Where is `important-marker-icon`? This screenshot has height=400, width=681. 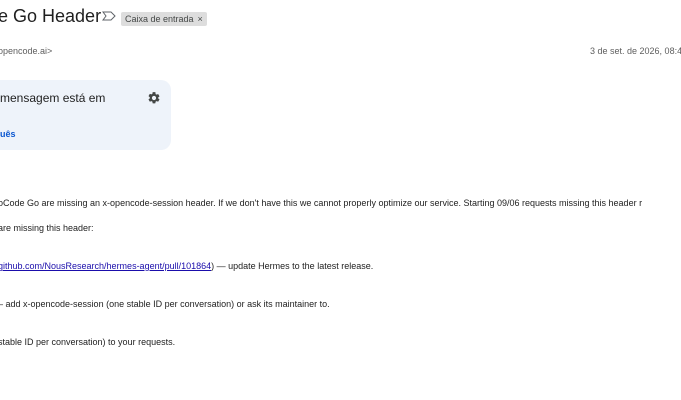 important-marker-icon is located at coordinates (109, 16).